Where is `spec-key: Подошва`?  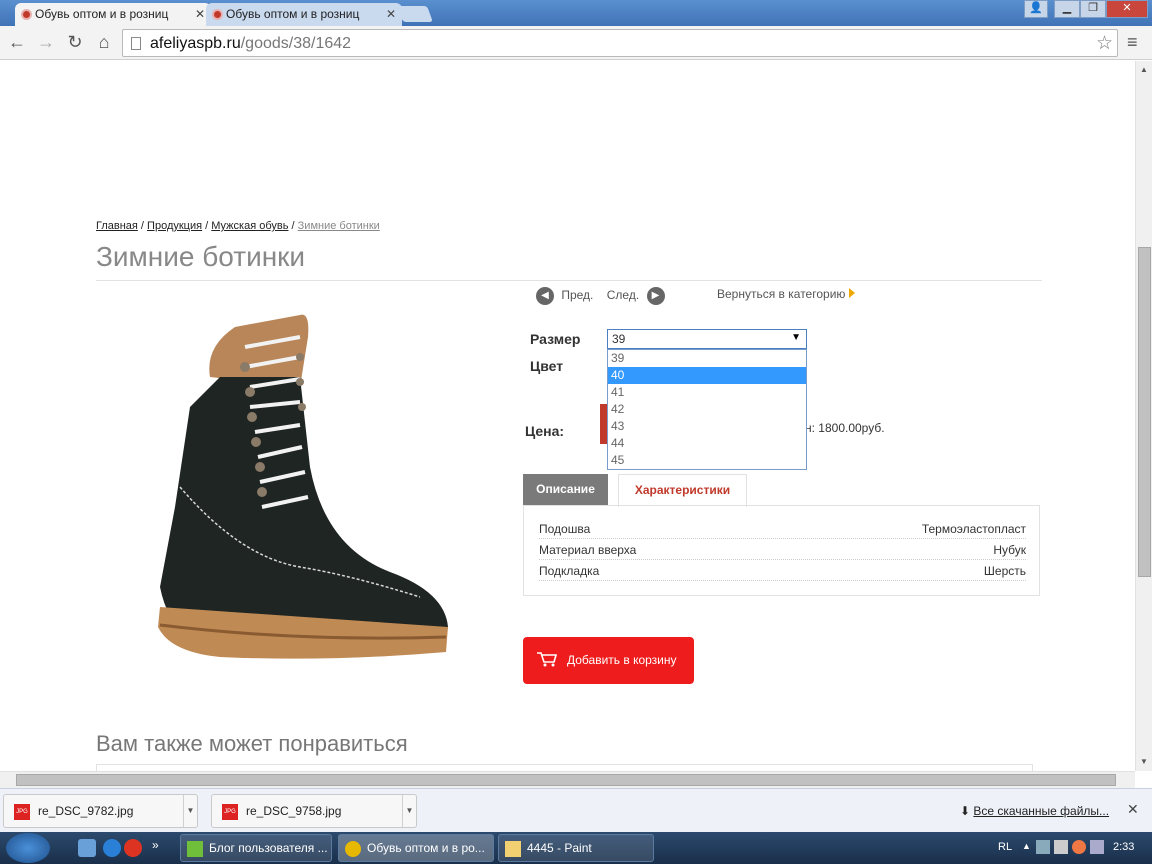 spec-key: Подошва is located at coordinates (565, 529).